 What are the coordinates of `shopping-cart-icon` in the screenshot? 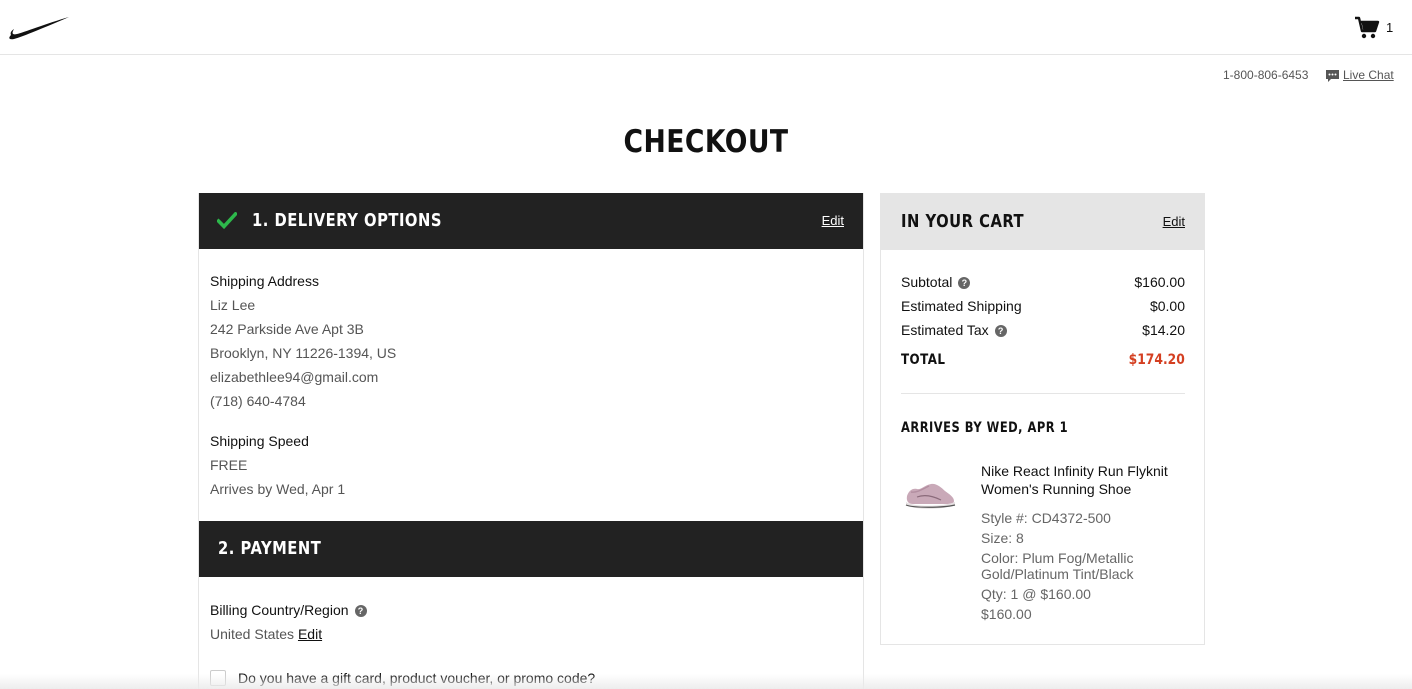 It's located at (1367, 28).